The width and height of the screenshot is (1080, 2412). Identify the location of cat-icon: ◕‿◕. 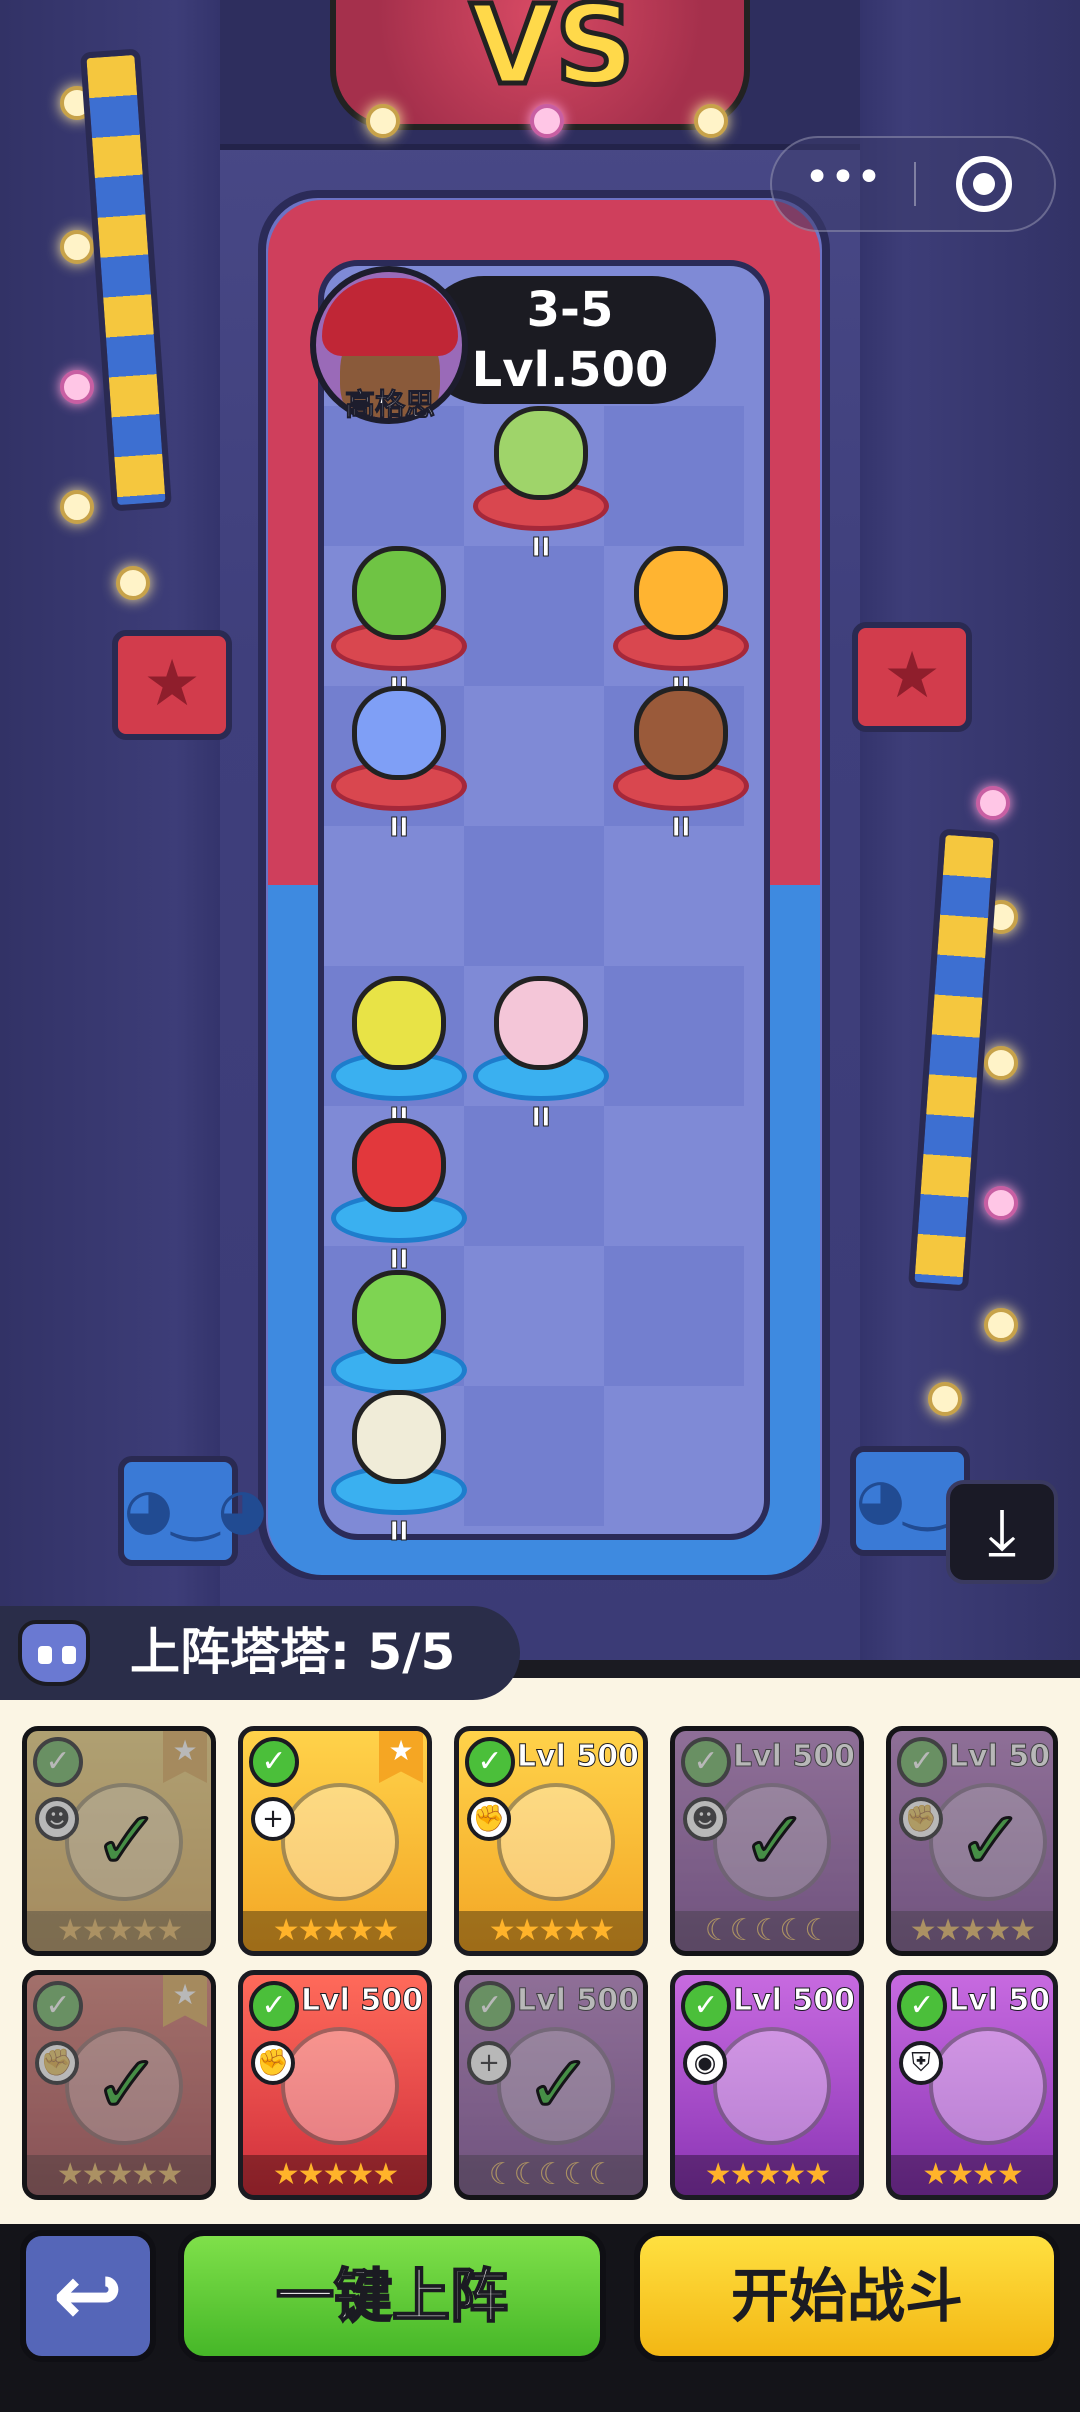
(195, 1509).